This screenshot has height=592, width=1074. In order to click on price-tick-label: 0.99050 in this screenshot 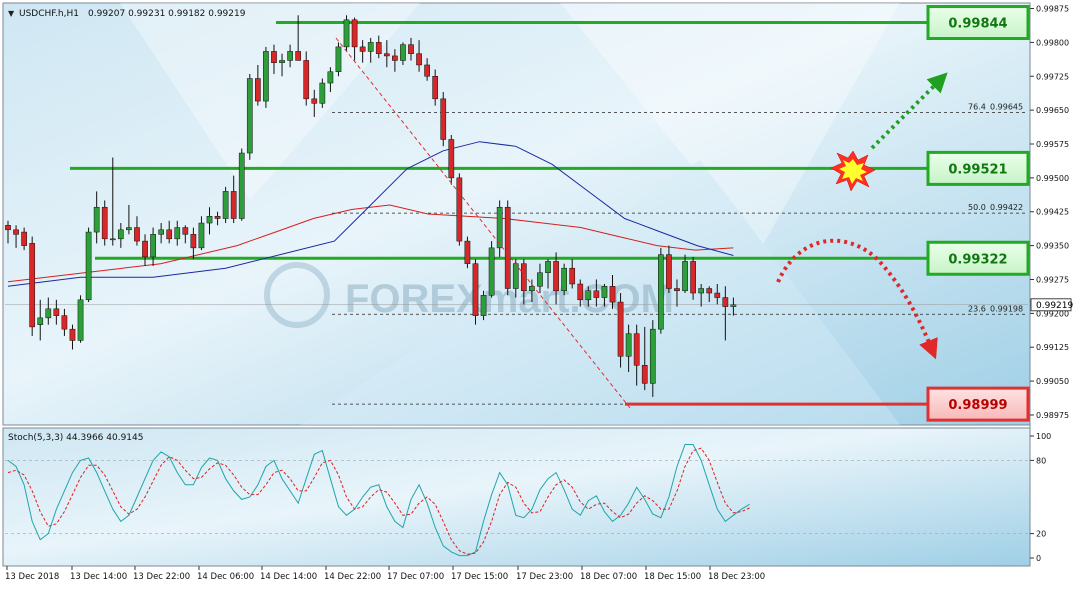, I will do `click(1052, 381)`.